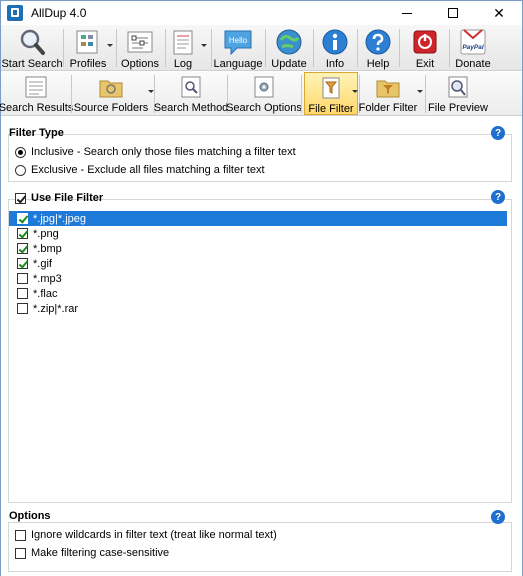 This screenshot has width=523, height=576. I want to click on file-filter-button: File Filter, so click(331, 93).